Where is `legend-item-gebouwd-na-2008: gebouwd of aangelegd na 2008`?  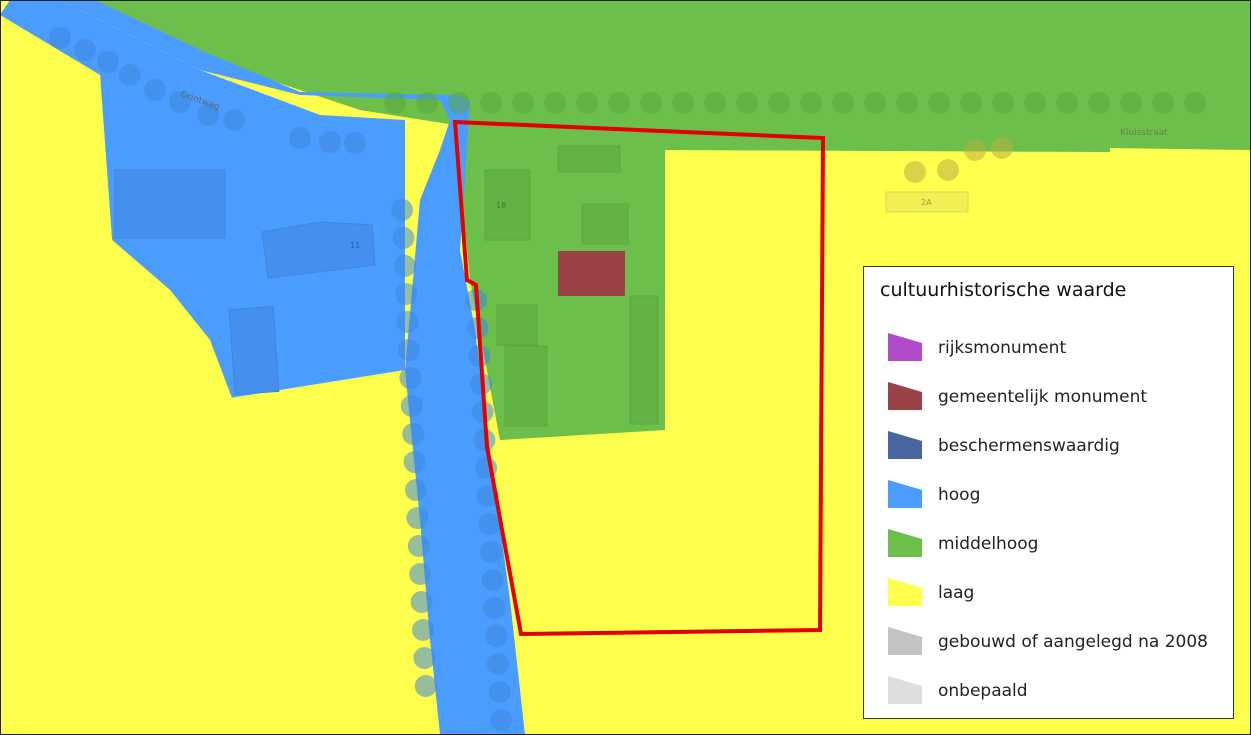 legend-item-gebouwd-na-2008: gebouwd of aangelegd na 2008 is located at coordinates (1053, 643).